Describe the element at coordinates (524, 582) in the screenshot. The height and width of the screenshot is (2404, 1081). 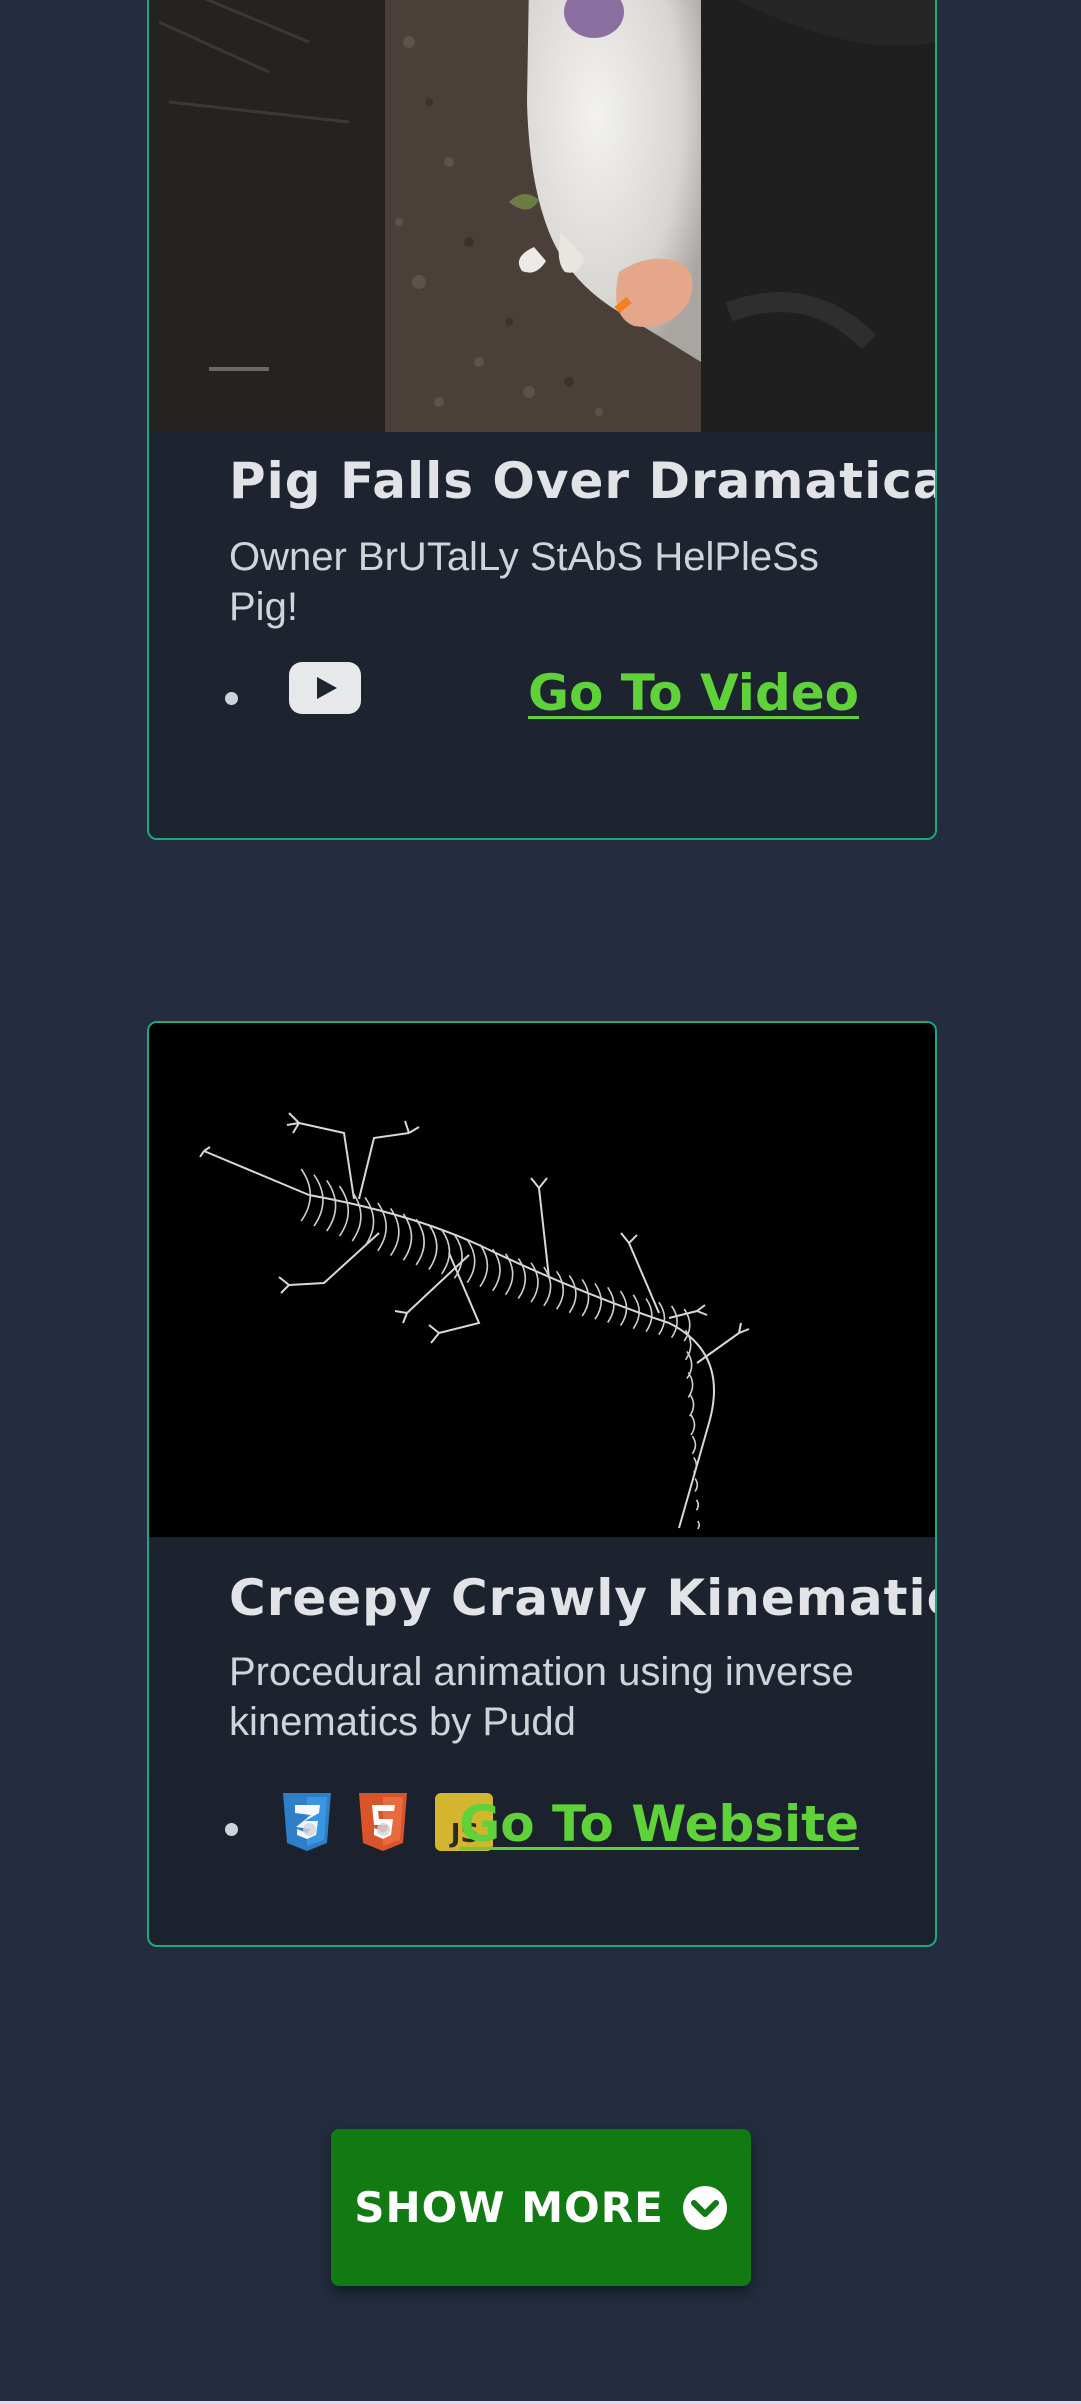
I see `project-description: Owner BrUTalLy StAbS HelPleSs Pig!` at that location.